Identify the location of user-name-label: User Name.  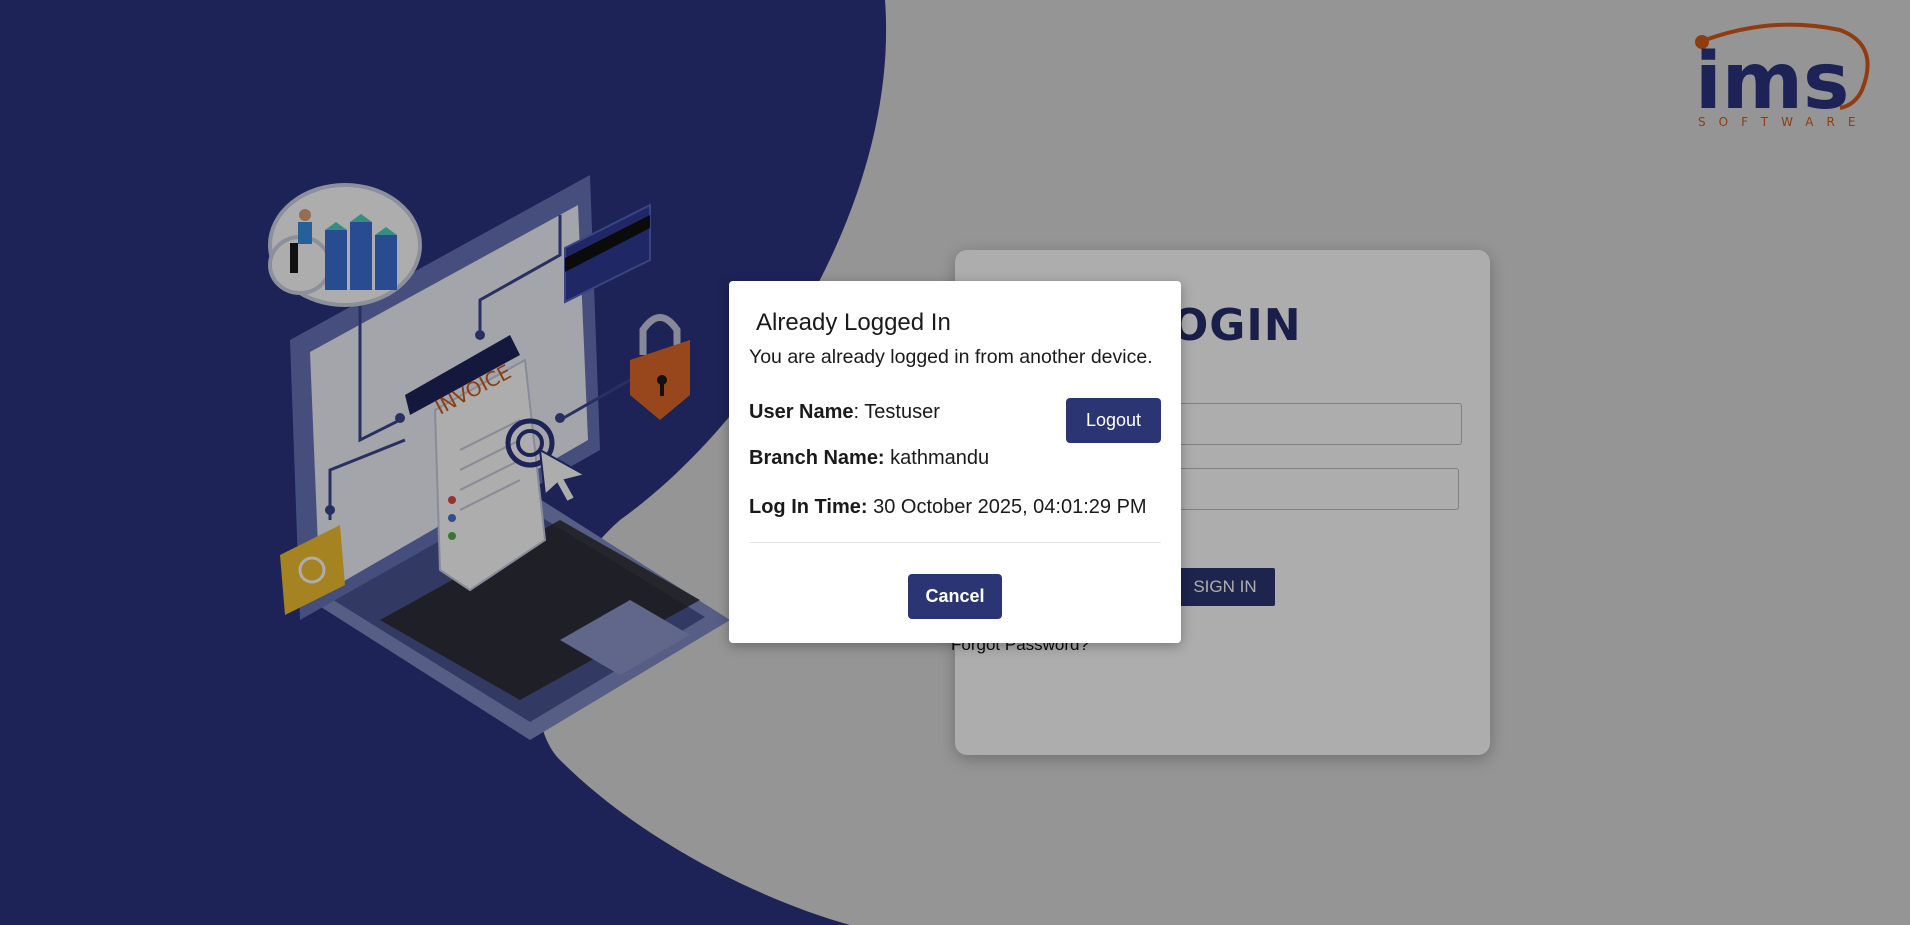
(801, 412).